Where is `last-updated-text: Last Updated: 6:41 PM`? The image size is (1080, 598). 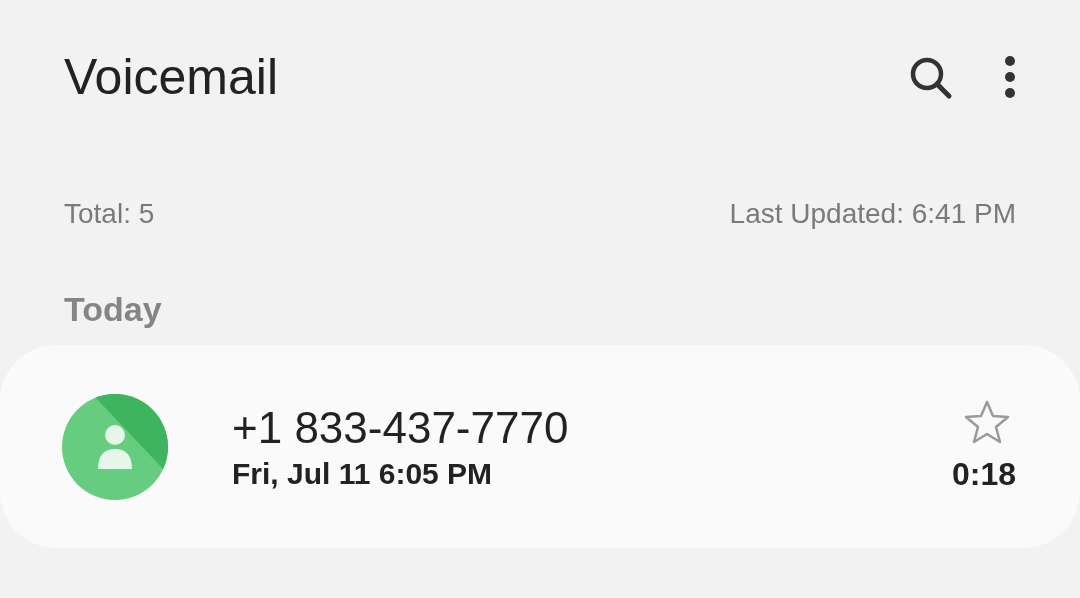
last-updated-text: Last Updated: 6:41 PM is located at coordinates (872, 214).